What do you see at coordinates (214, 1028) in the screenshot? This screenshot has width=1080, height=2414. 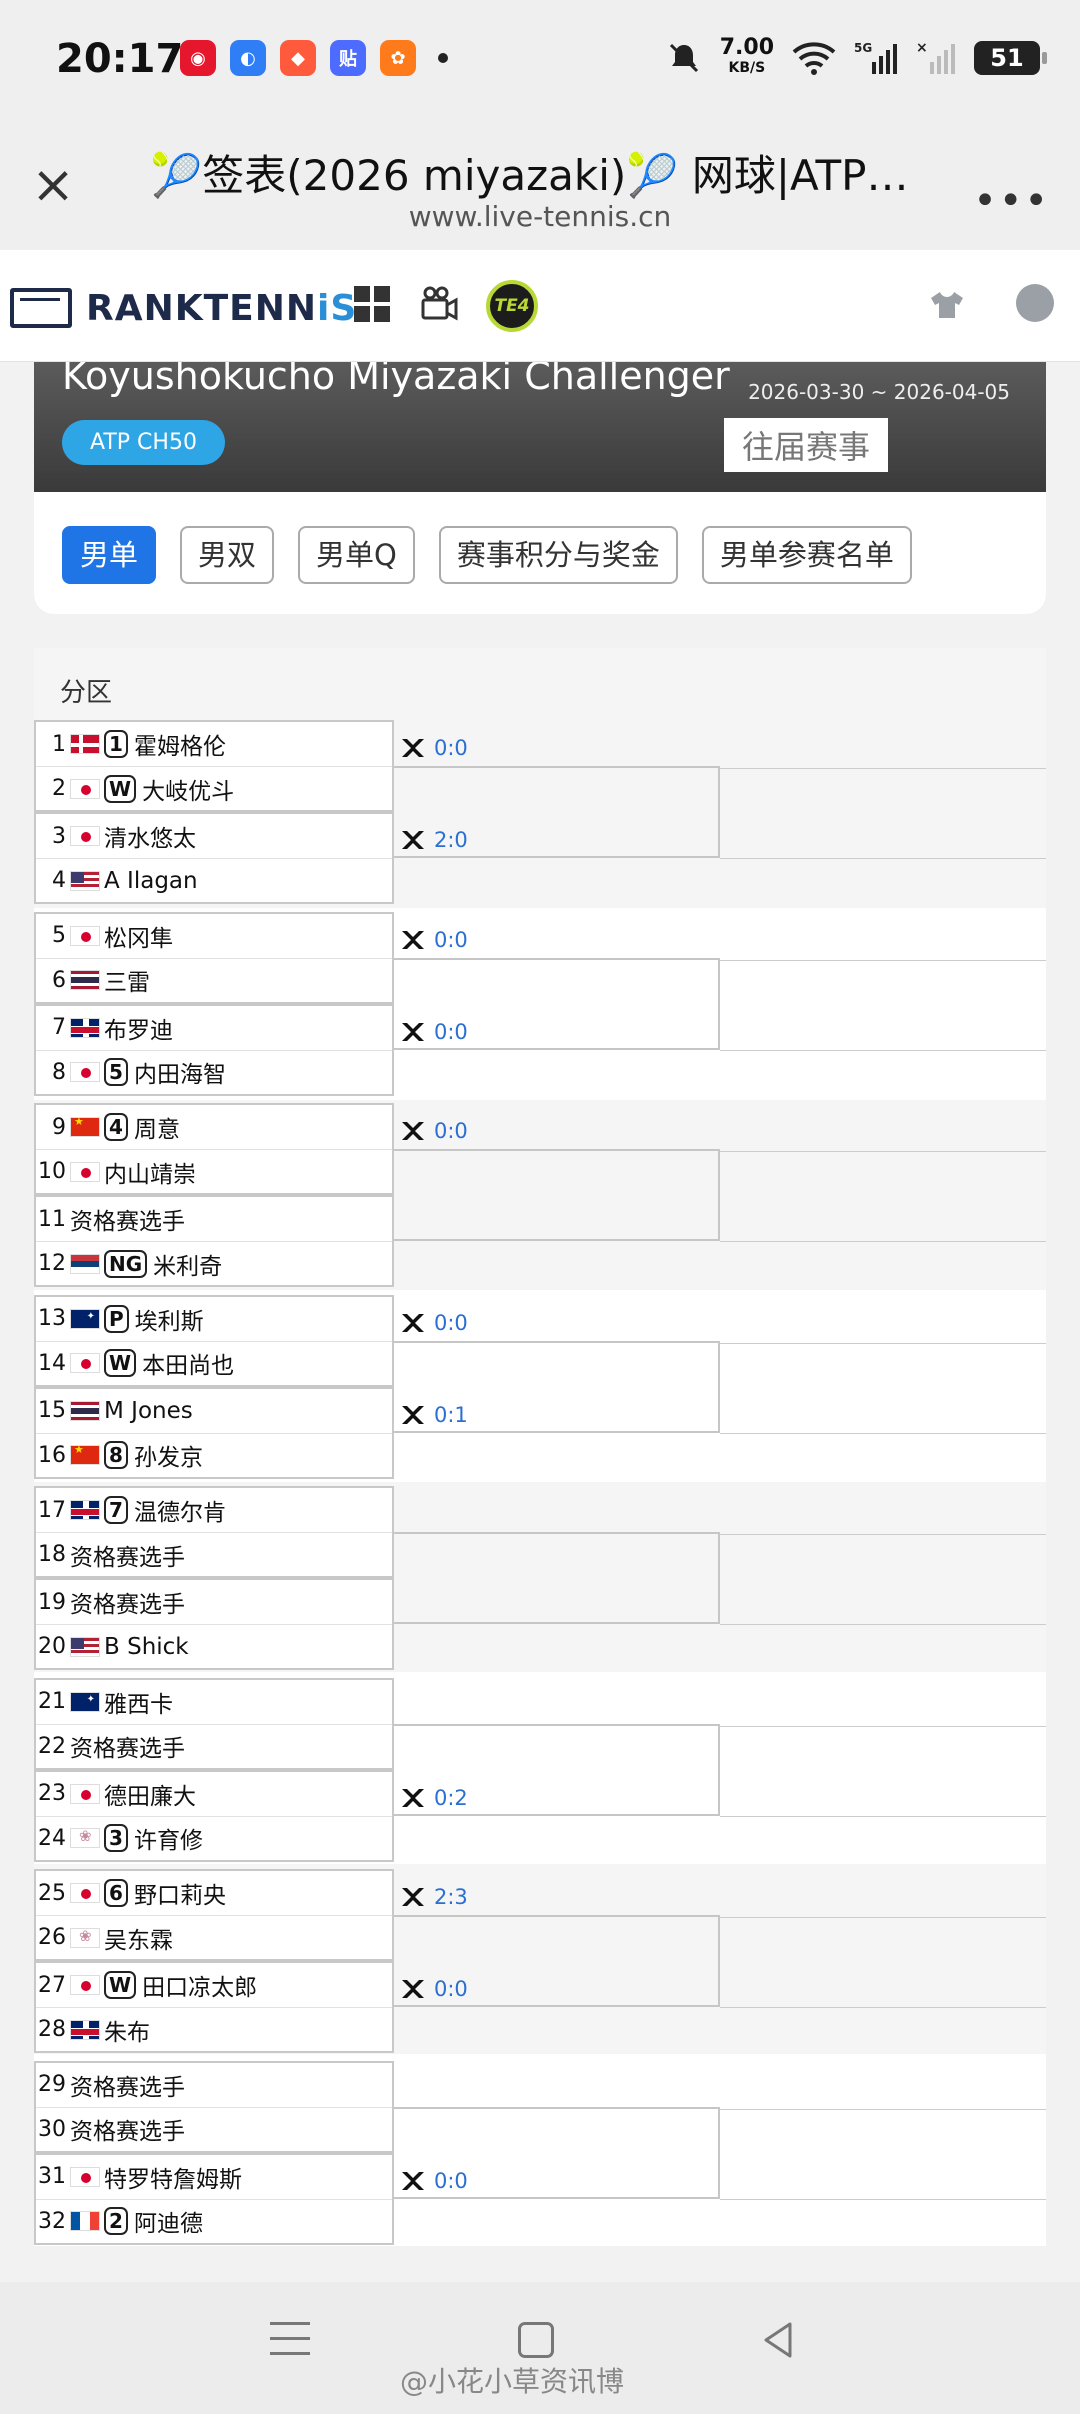 I see `player-row: 7 布罗迪` at bounding box center [214, 1028].